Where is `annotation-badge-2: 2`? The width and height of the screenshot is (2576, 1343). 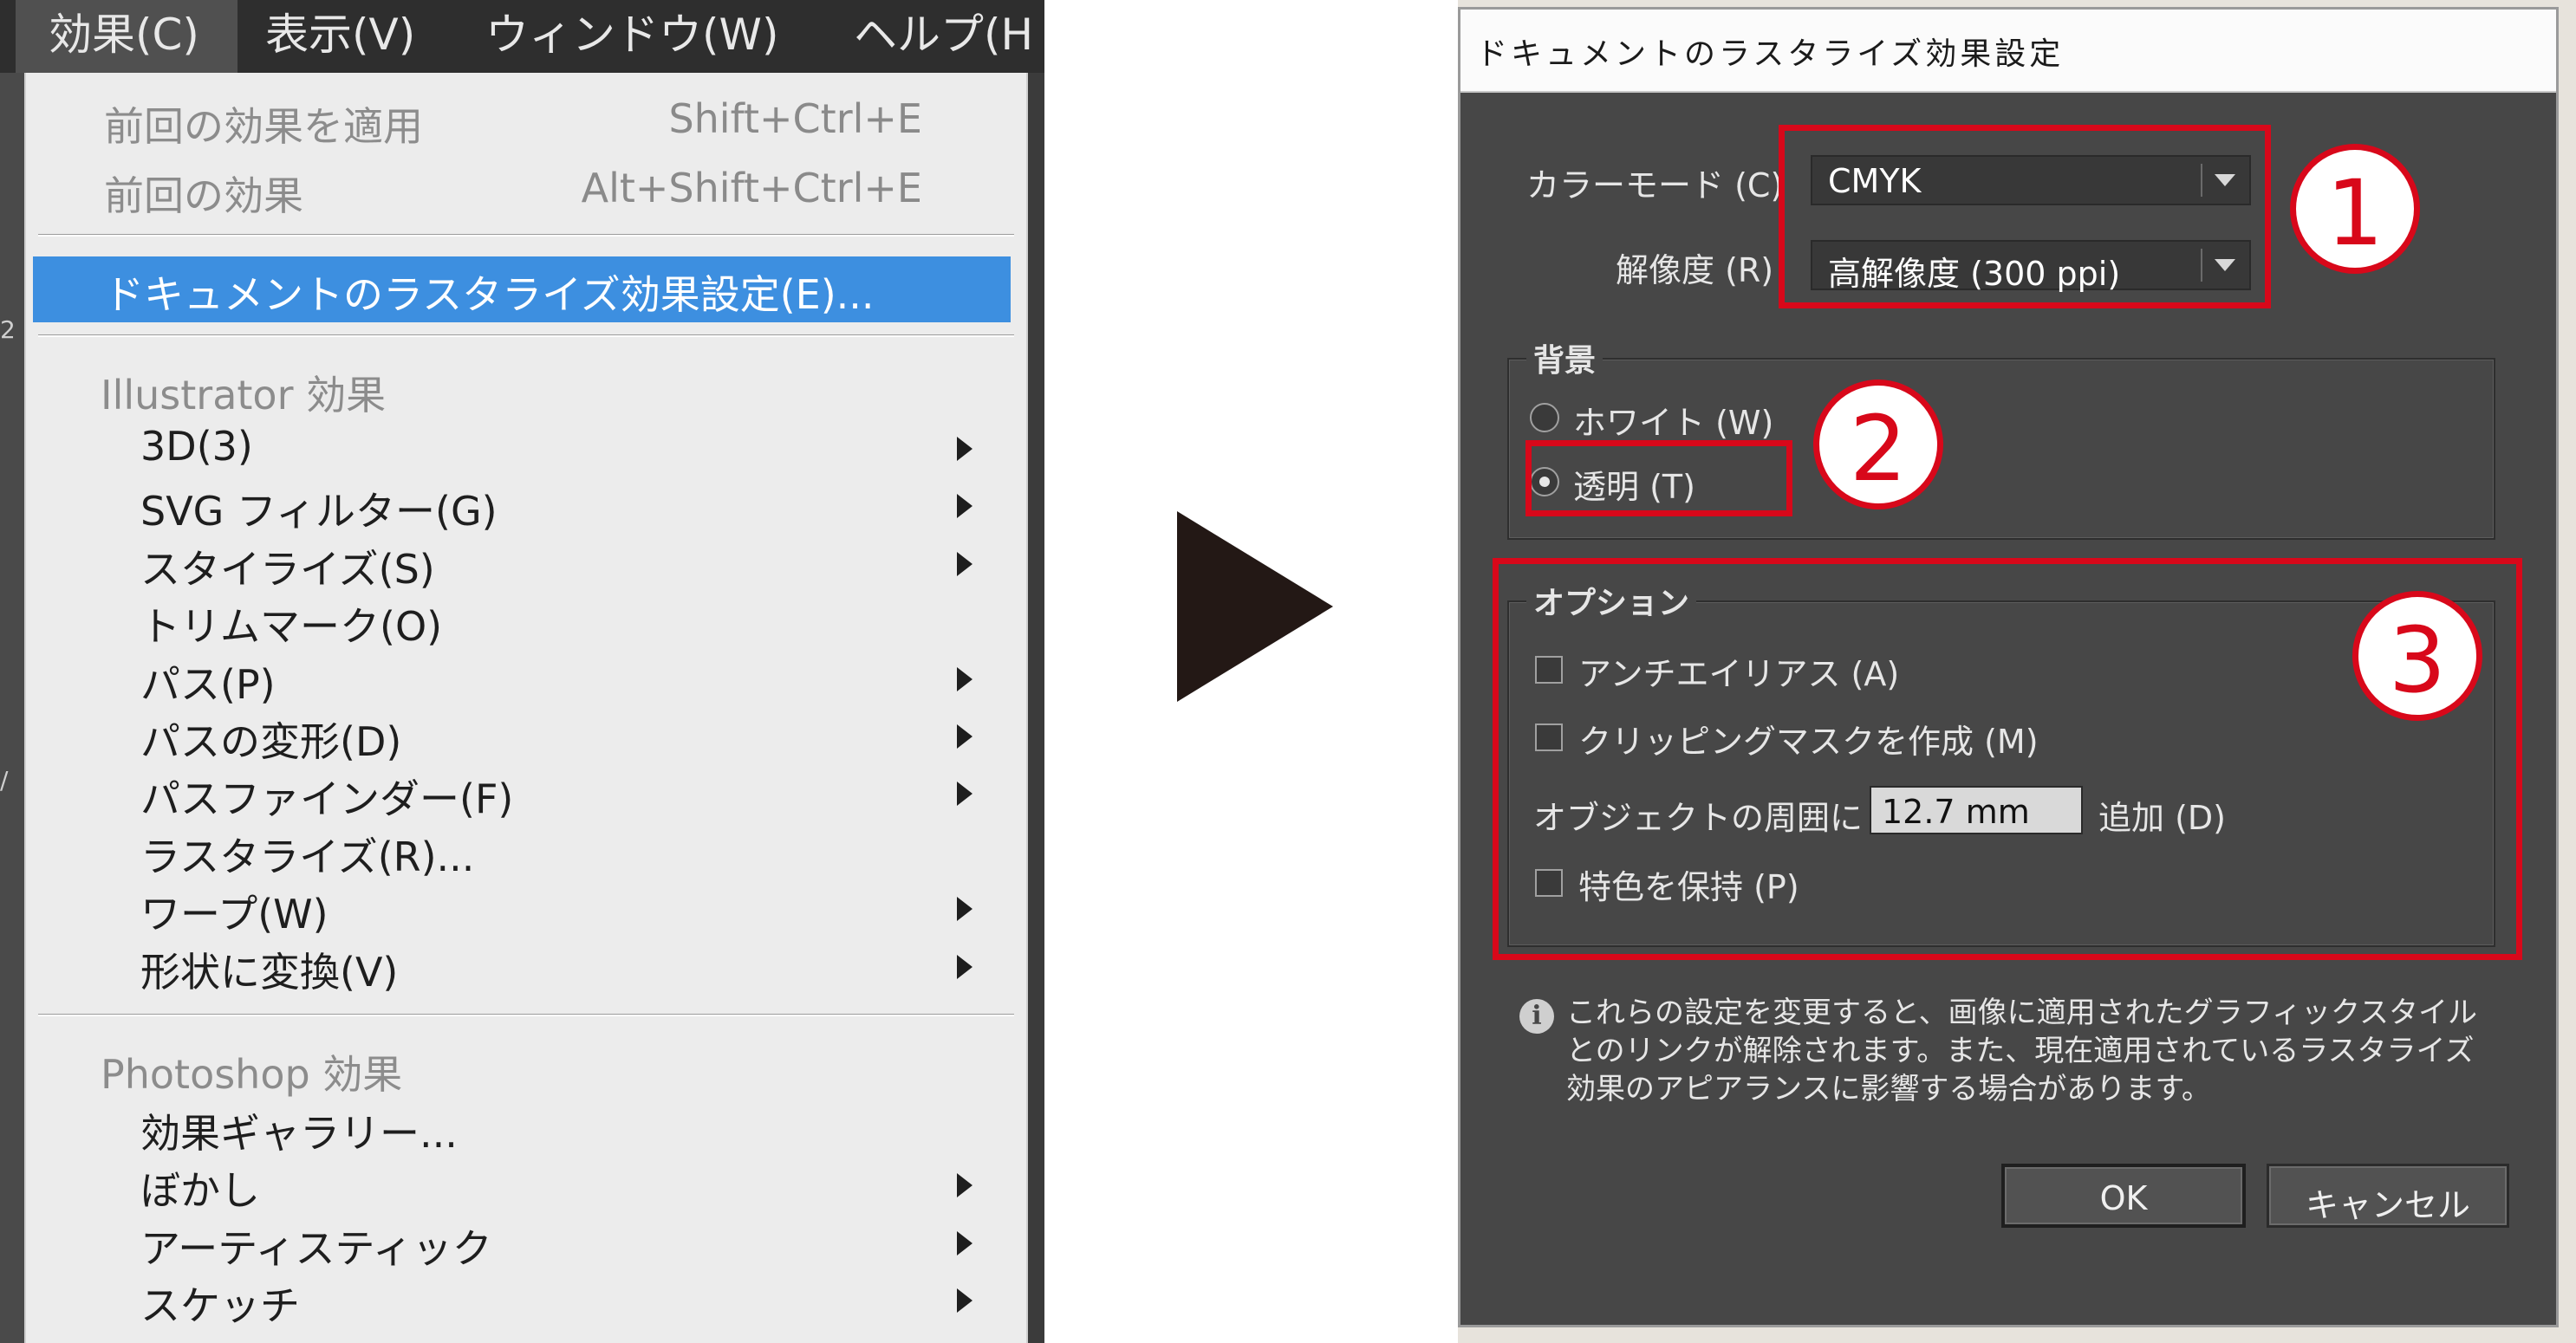 annotation-badge-2: 2 is located at coordinates (1878, 444).